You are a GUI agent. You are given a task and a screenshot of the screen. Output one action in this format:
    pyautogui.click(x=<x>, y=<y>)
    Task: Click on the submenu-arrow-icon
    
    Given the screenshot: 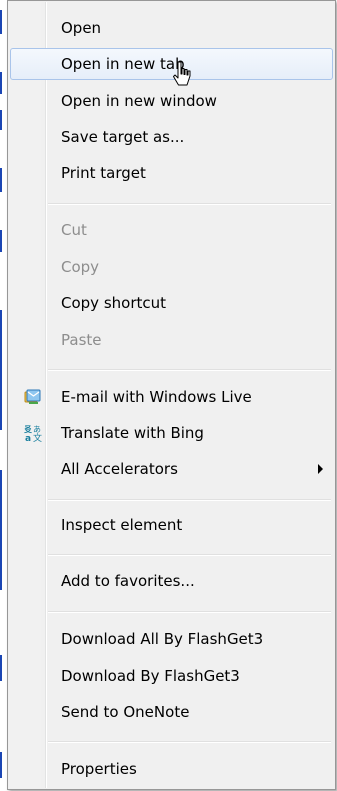 What is the action you would take?
    pyautogui.click(x=320, y=469)
    